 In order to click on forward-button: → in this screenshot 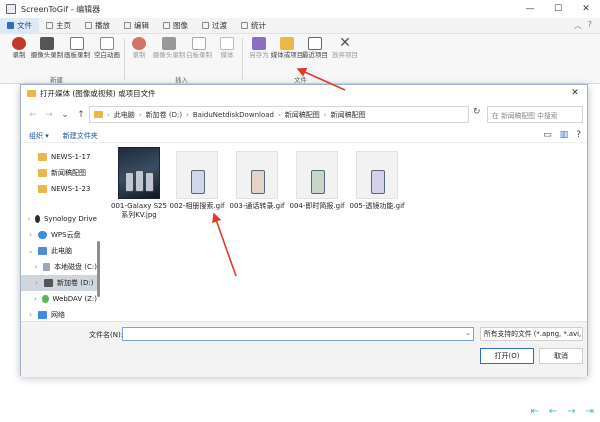, I will do `click(49, 115)`.